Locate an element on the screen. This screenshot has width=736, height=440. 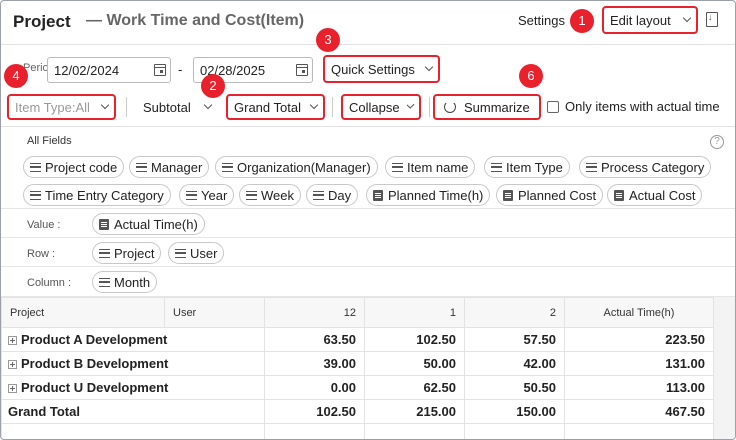
column-header-month-1: 1 is located at coordinates (414, 312).